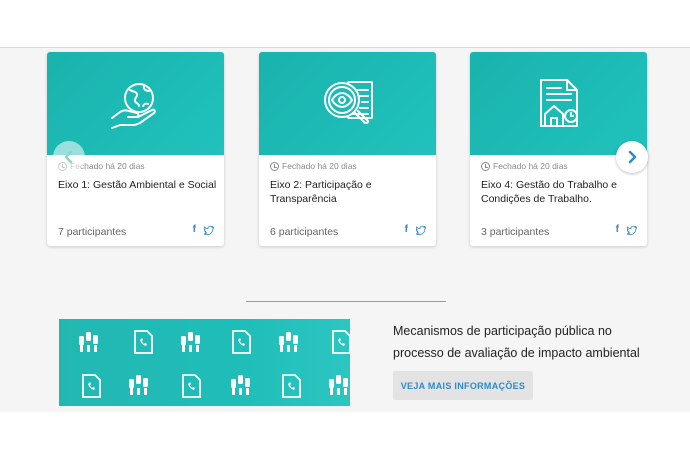  I want to click on participants-count: 3 participantes, so click(515, 232).